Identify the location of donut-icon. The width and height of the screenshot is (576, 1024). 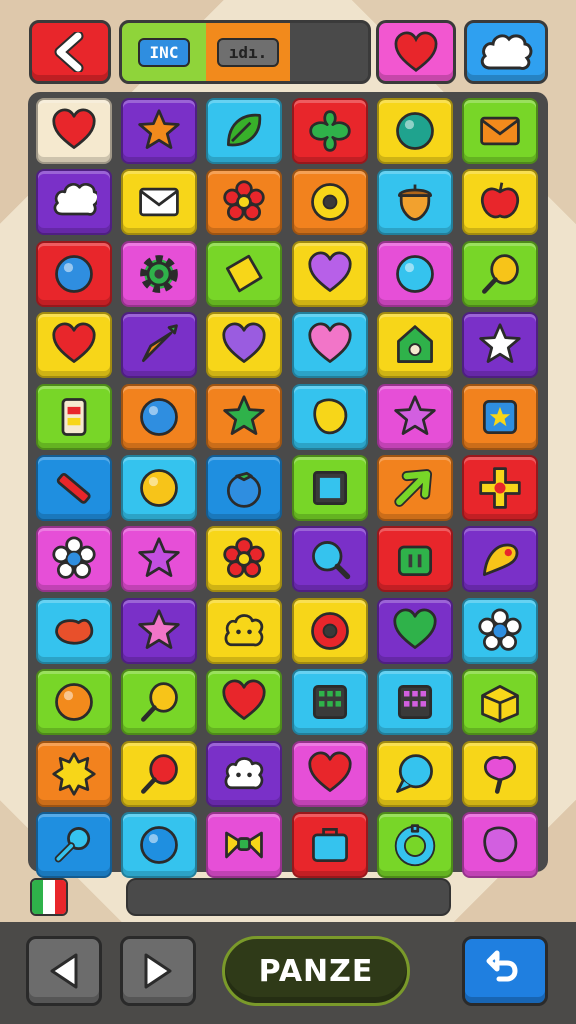
(329, 202).